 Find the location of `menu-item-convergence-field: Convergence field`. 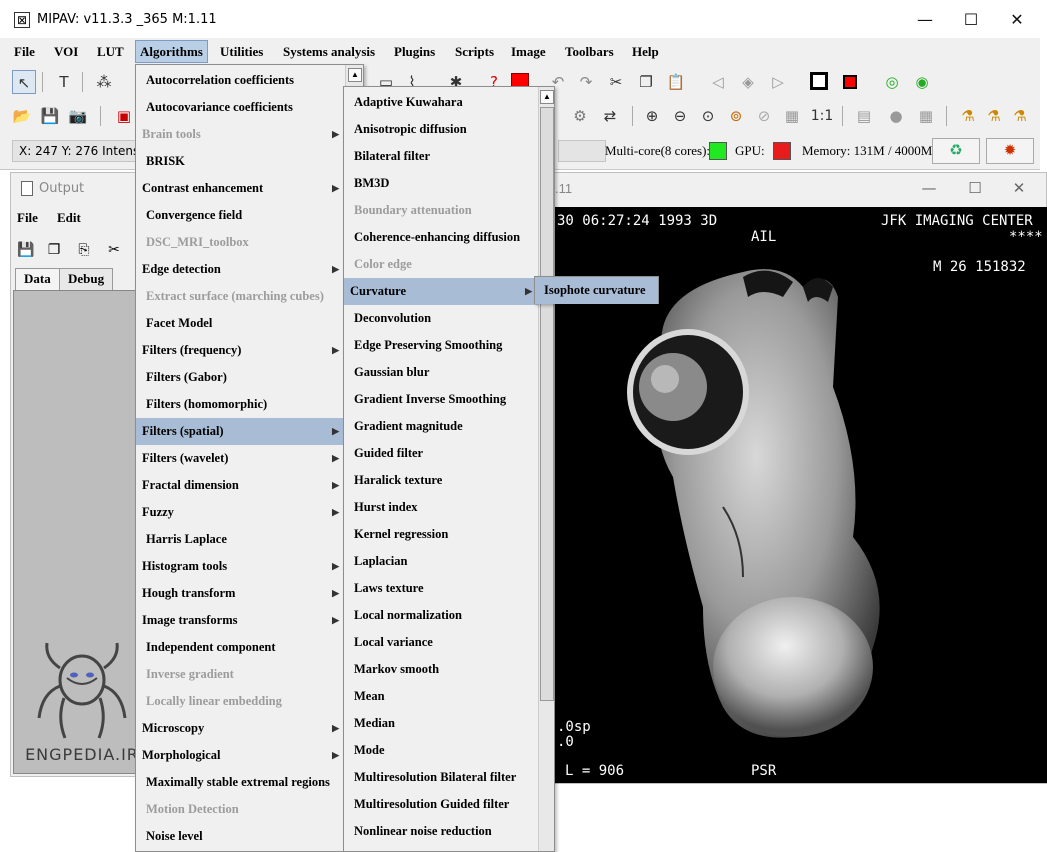

menu-item-convergence-field: Convergence field is located at coordinates (240, 215).